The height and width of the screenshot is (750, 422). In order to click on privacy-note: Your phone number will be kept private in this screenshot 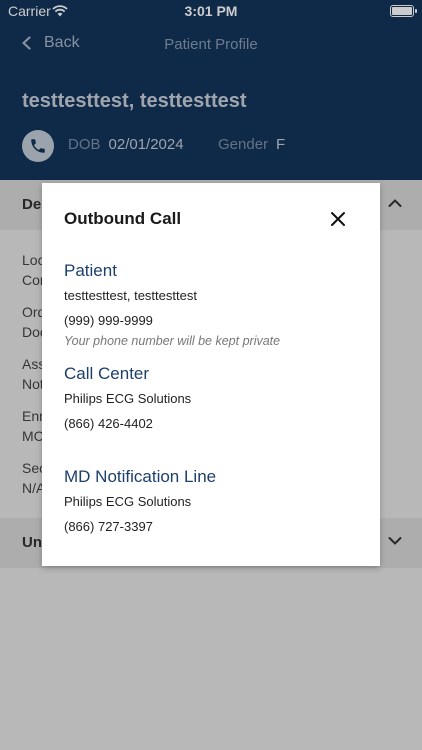, I will do `click(172, 341)`.